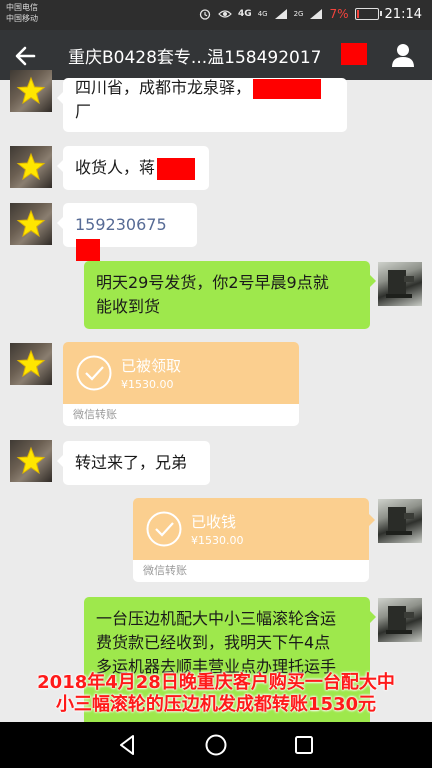  Describe the element at coordinates (368, 14) in the screenshot. I see `battery-icon` at that location.